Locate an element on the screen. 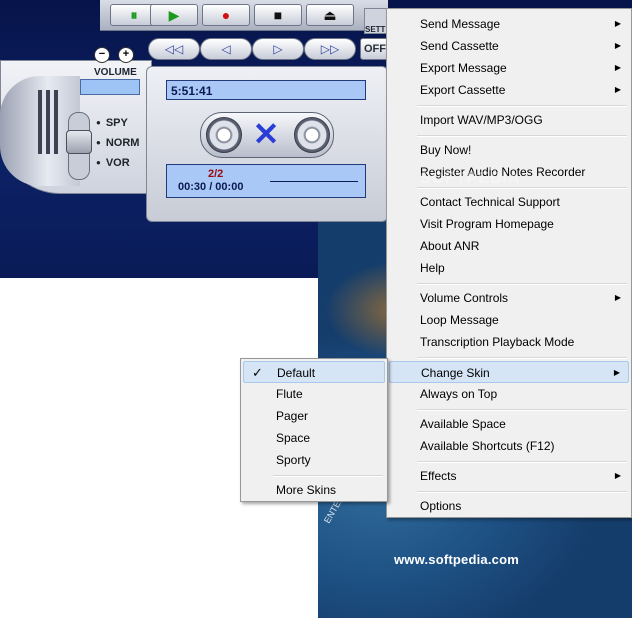 The width and height of the screenshot is (632, 618). message-index: 2/2 is located at coordinates (216, 174).